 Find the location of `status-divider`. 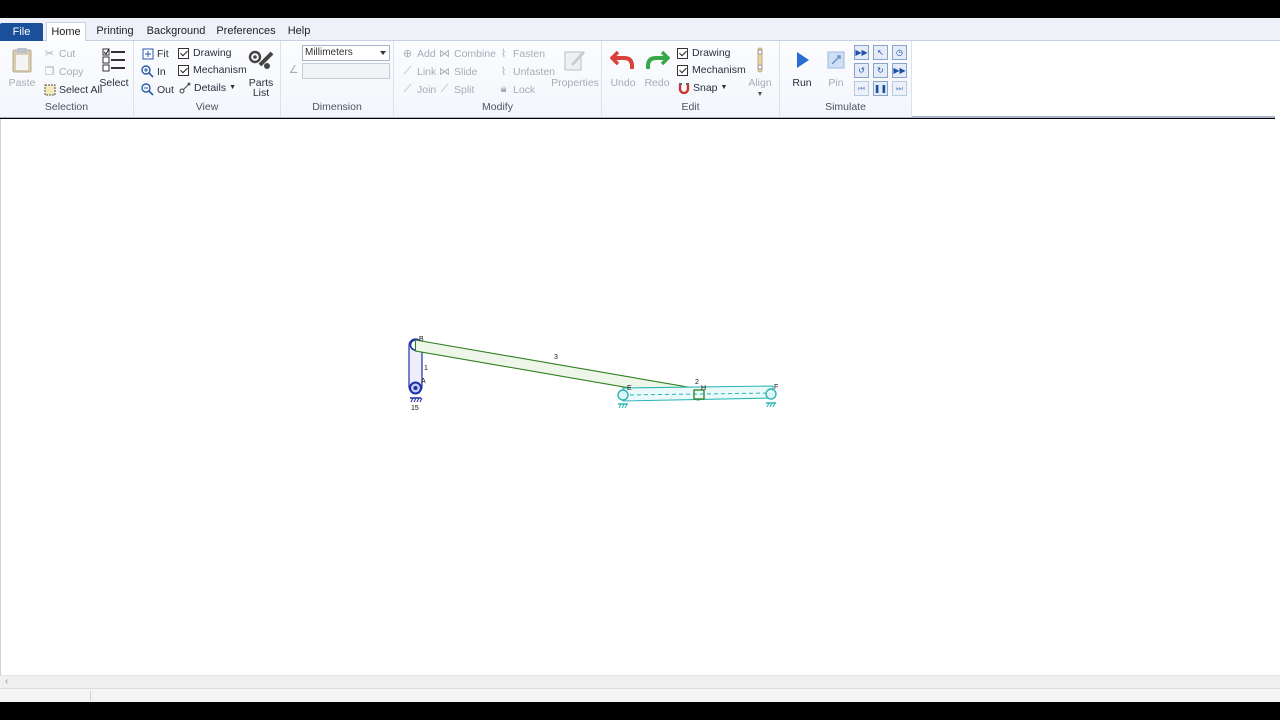

status-divider is located at coordinates (90, 696).